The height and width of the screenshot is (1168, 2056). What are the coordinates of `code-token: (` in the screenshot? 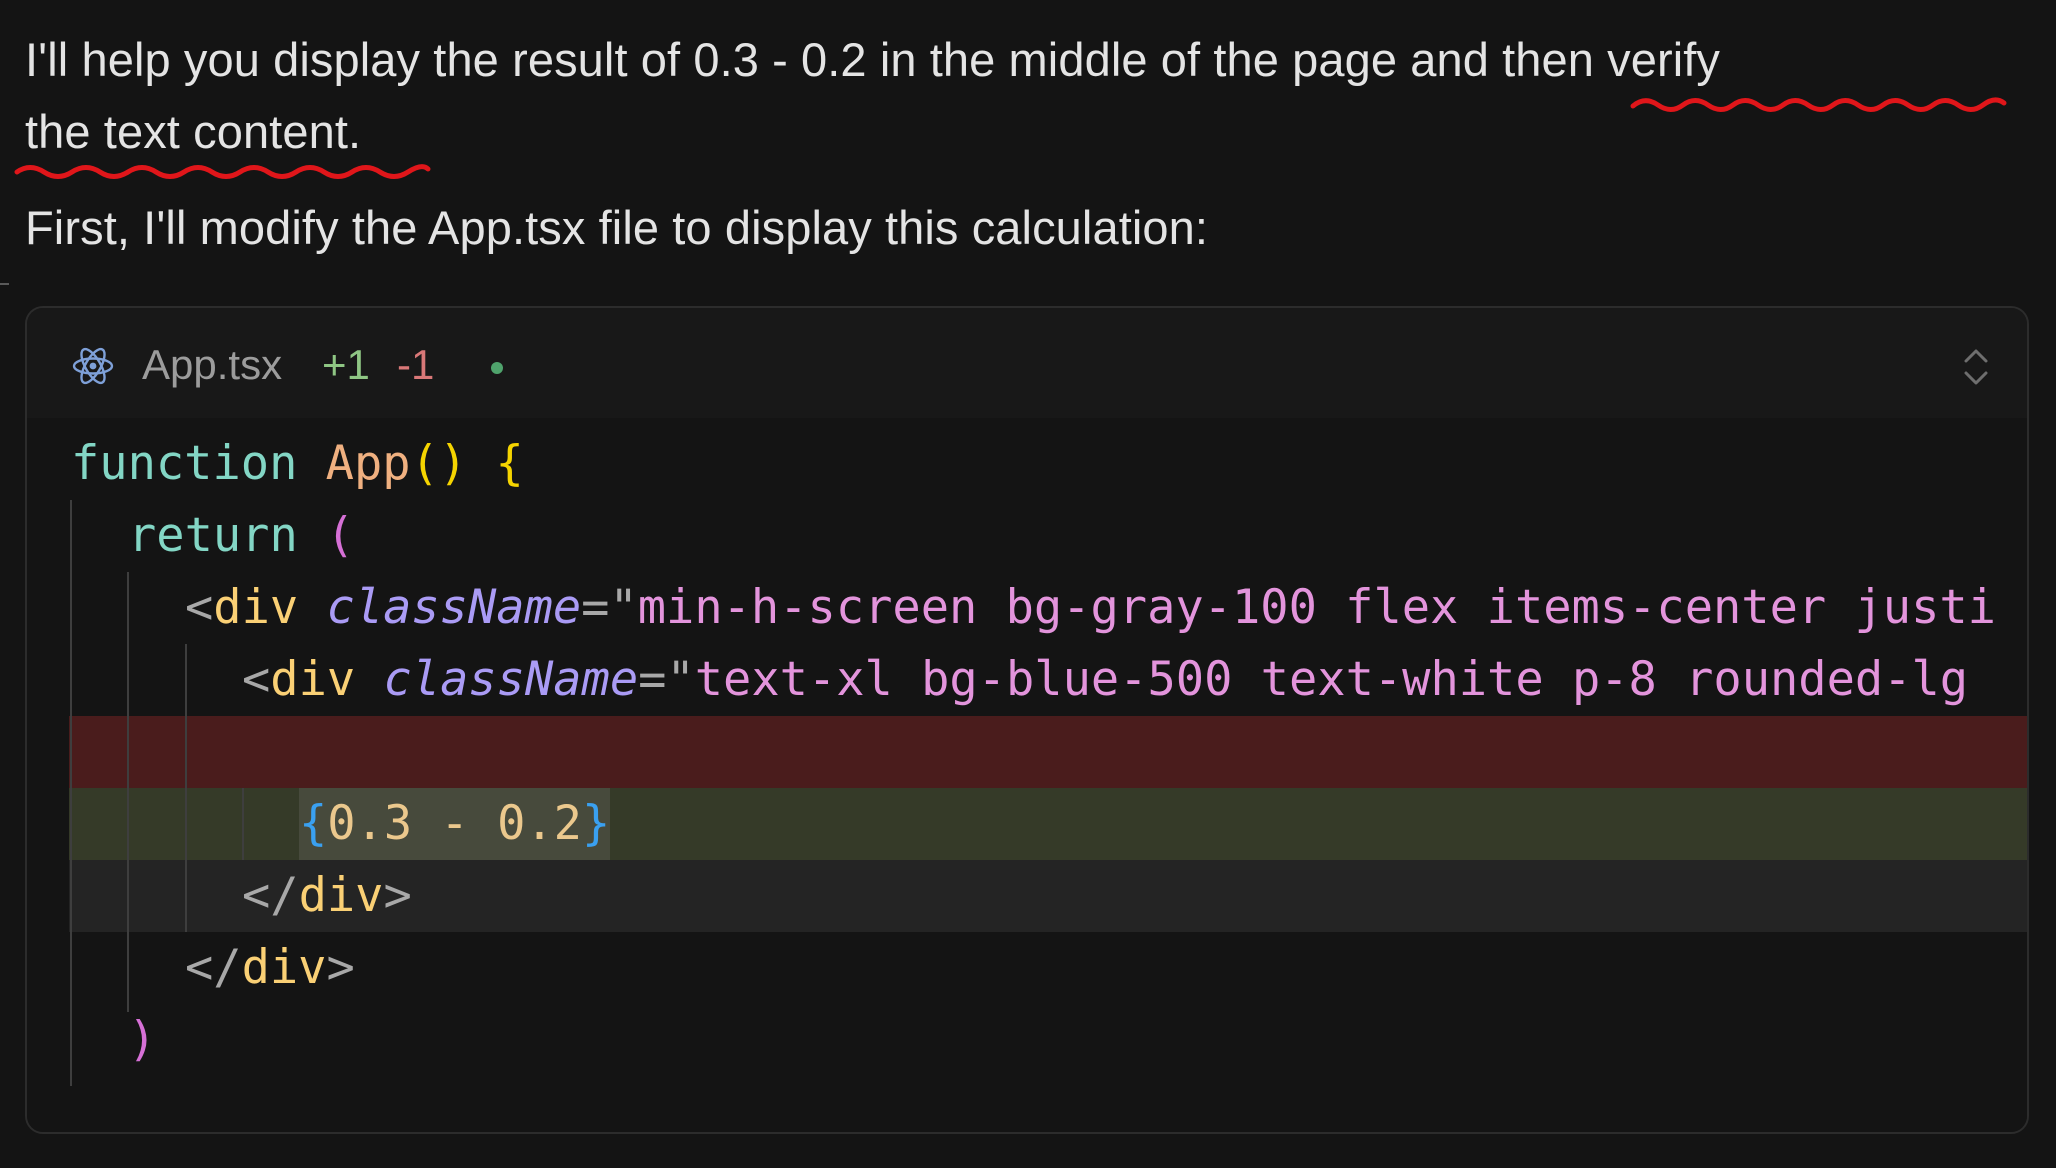 It's located at (340, 535).